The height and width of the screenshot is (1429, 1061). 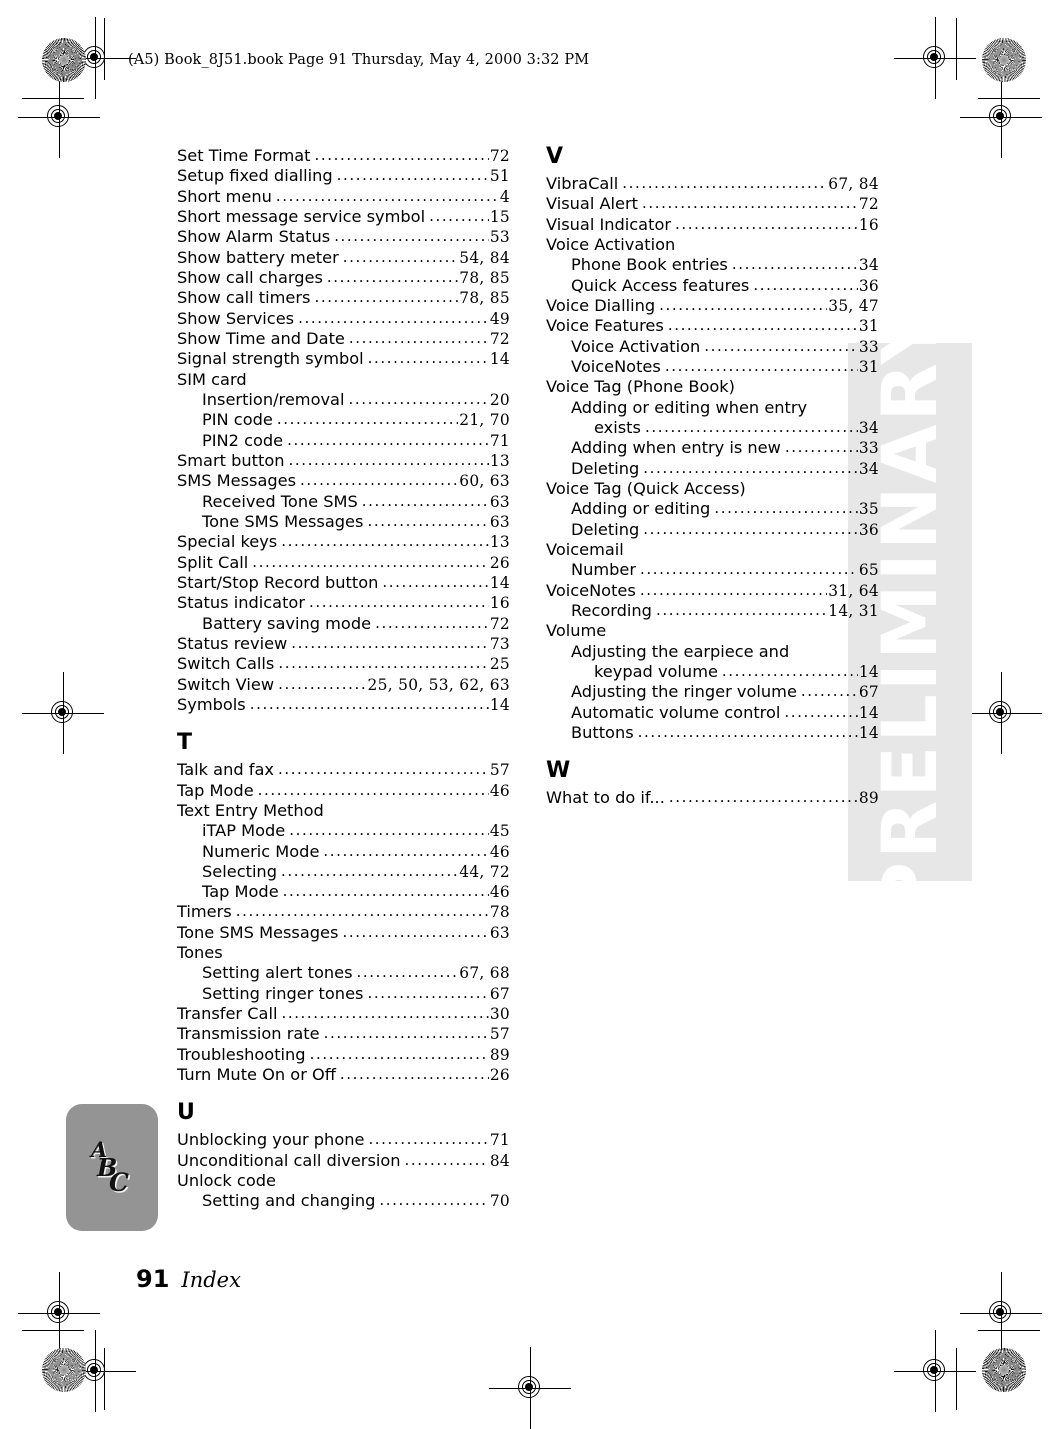 I want to click on index-entry-page-numbers: 35, so click(x=868, y=509).